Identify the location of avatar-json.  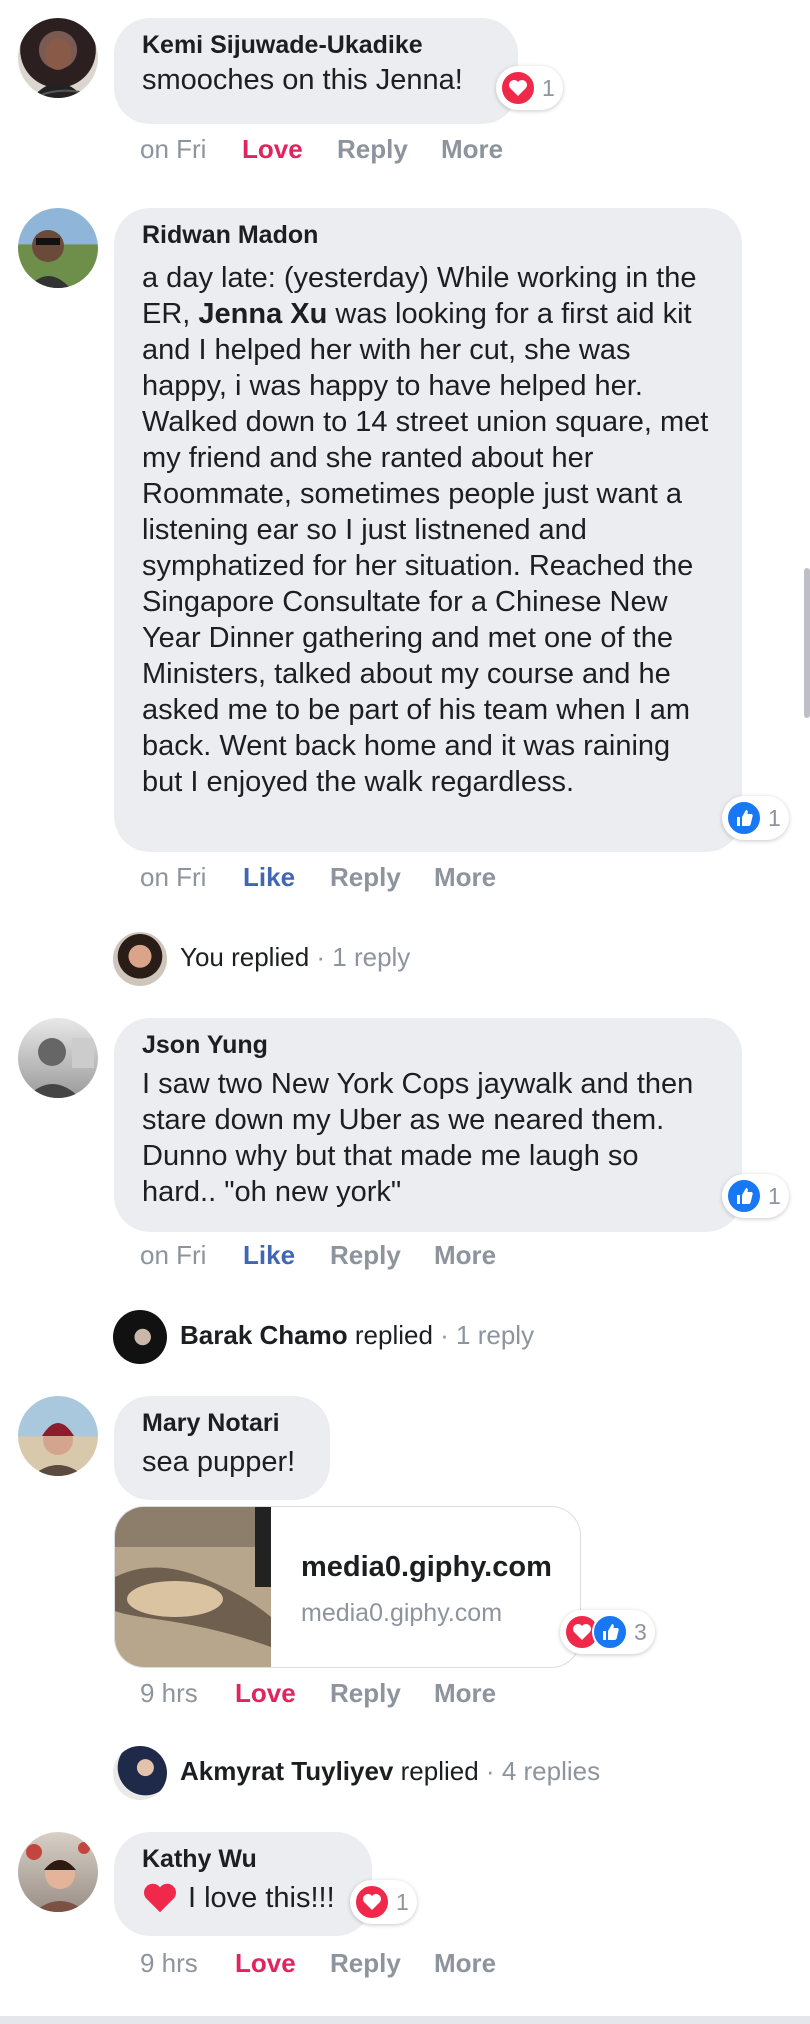
(58, 1058).